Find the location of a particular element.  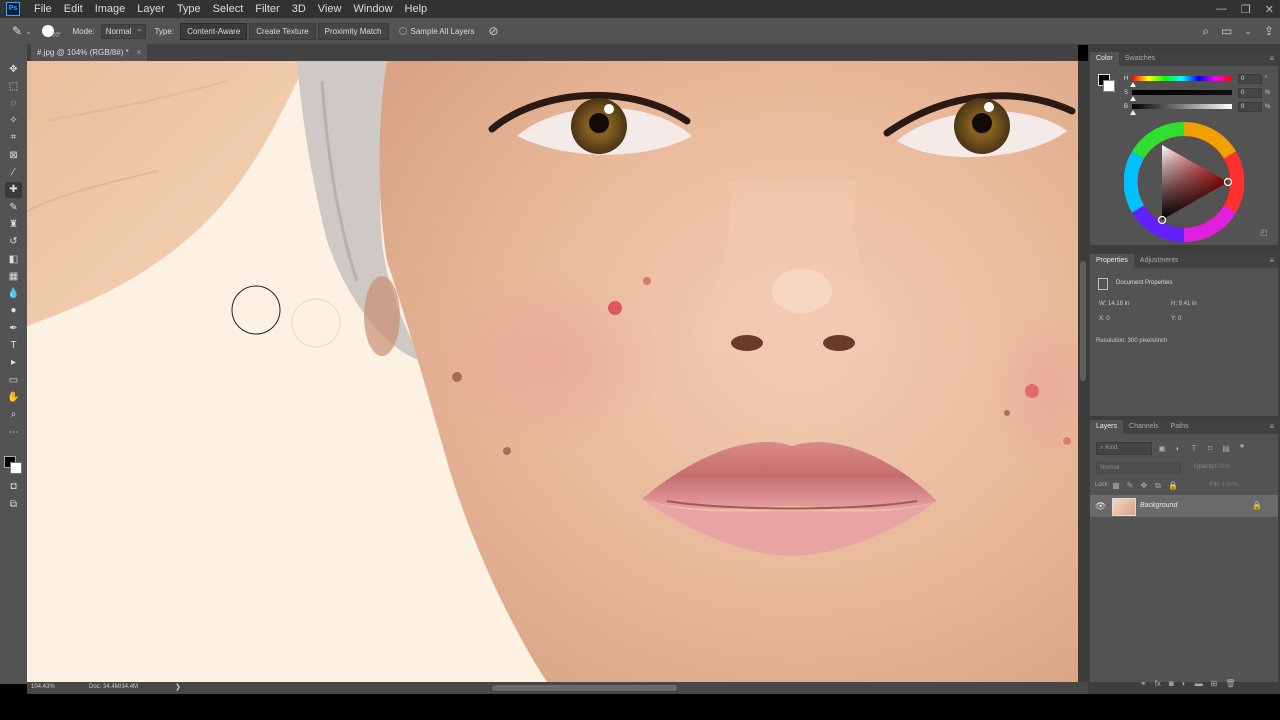

new-layer-icon: ⊞ is located at coordinates (1214, 684).